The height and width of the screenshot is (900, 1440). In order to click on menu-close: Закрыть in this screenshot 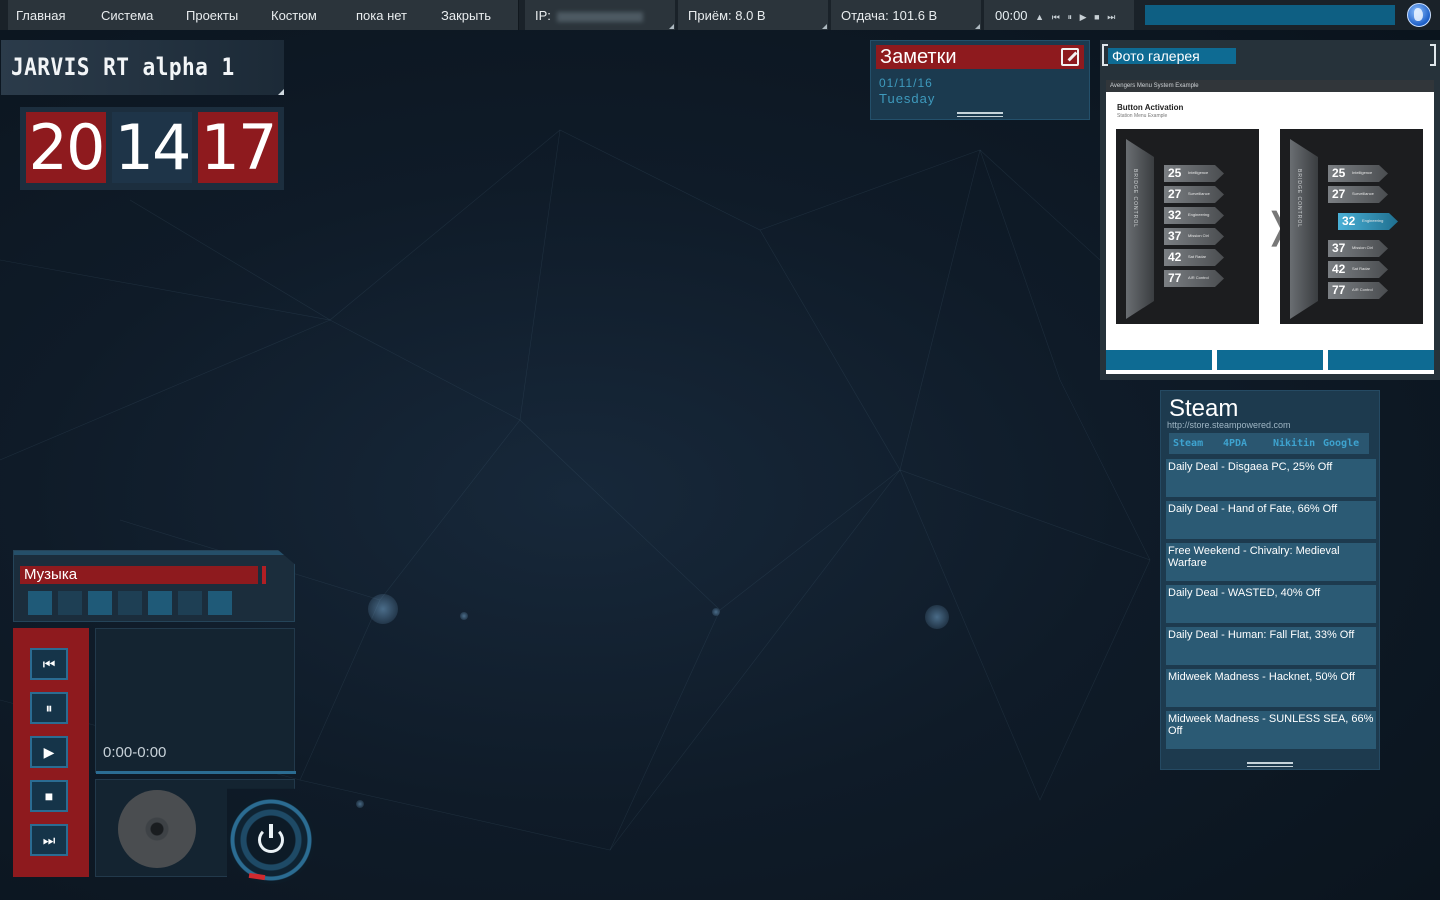, I will do `click(476, 15)`.